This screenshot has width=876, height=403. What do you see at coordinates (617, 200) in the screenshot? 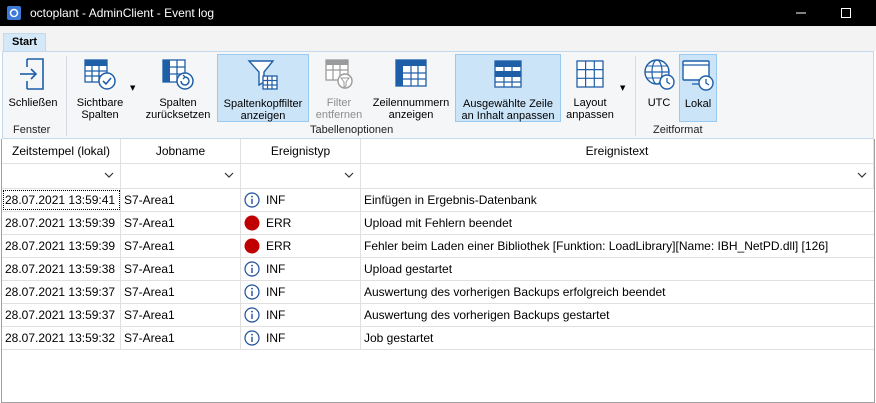
I see `cell-event-text: Einfügen in Ergebnis-Datenbank` at bounding box center [617, 200].